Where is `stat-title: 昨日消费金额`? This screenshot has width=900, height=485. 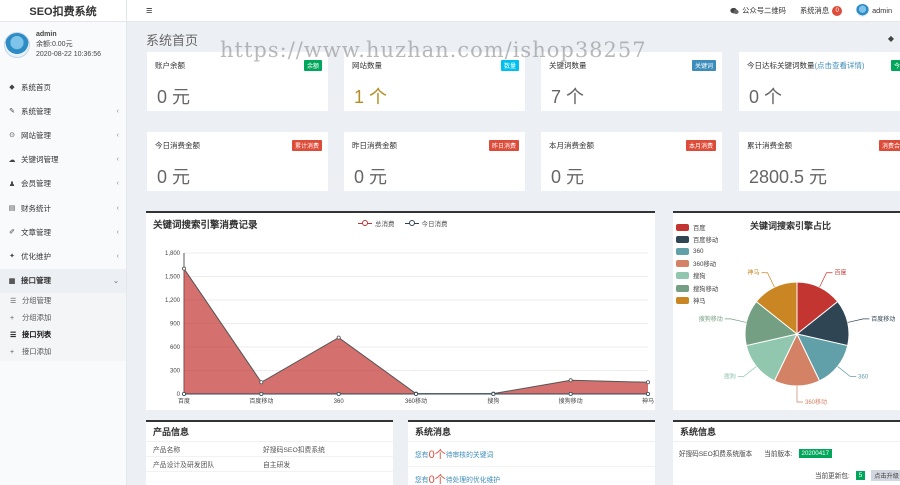
stat-title: 昨日消费金额 is located at coordinates (374, 145).